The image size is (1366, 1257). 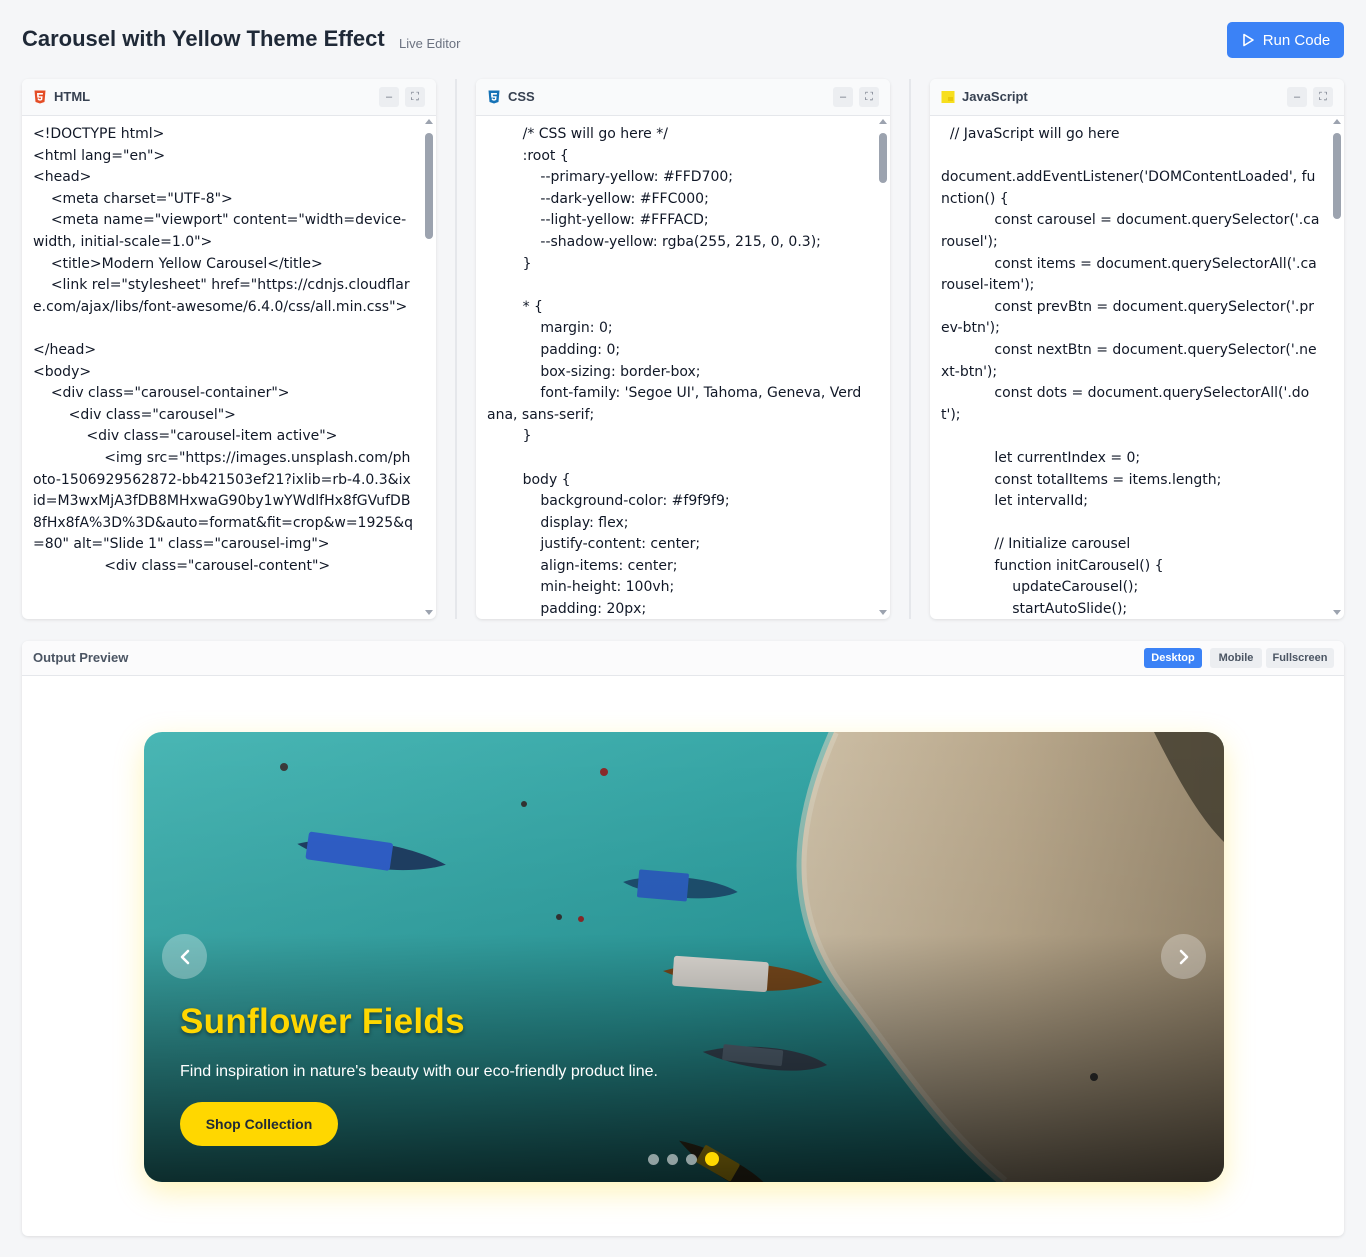 What do you see at coordinates (1137, 97) in the screenshot?
I see `js-panel-header: JavaScript – ⛶` at bounding box center [1137, 97].